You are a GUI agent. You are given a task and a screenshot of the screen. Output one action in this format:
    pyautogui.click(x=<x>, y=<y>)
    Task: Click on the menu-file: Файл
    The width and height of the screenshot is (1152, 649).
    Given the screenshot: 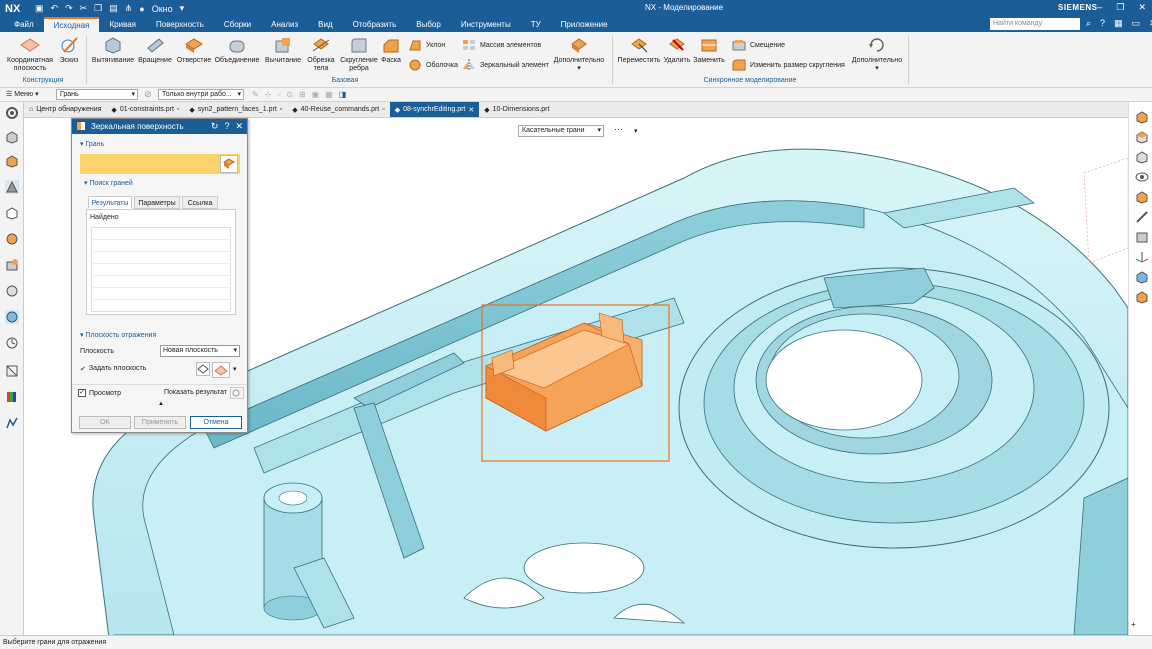 What is the action you would take?
    pyautogui.click(x=24, y=24)
    